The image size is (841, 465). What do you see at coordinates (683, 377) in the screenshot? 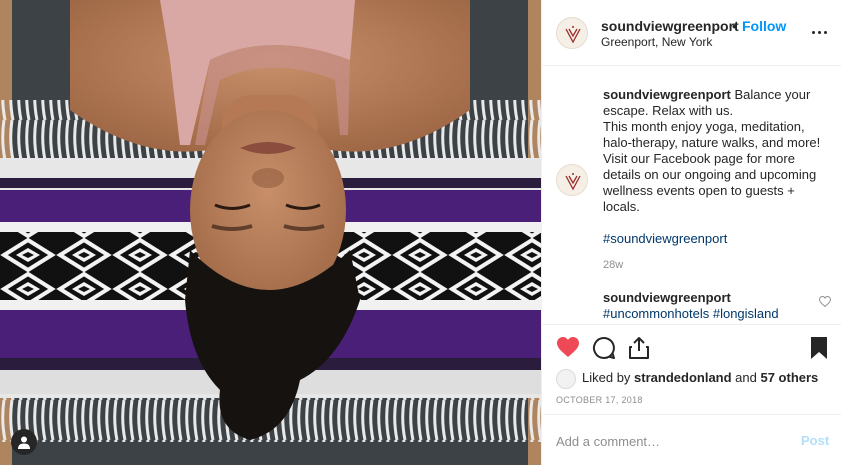
I see `liker-username: strandedonland` at bounding box center [683, 377].